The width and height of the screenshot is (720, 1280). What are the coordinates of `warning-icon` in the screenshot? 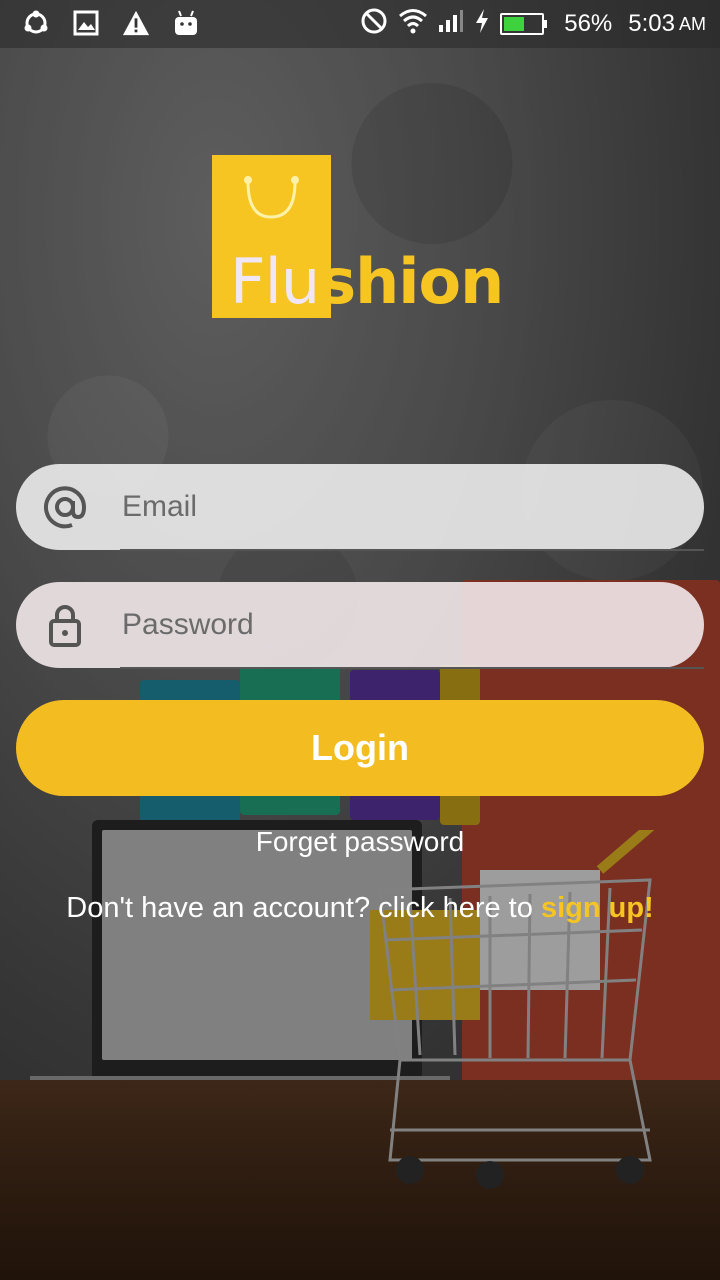 It's located at (136, 23).